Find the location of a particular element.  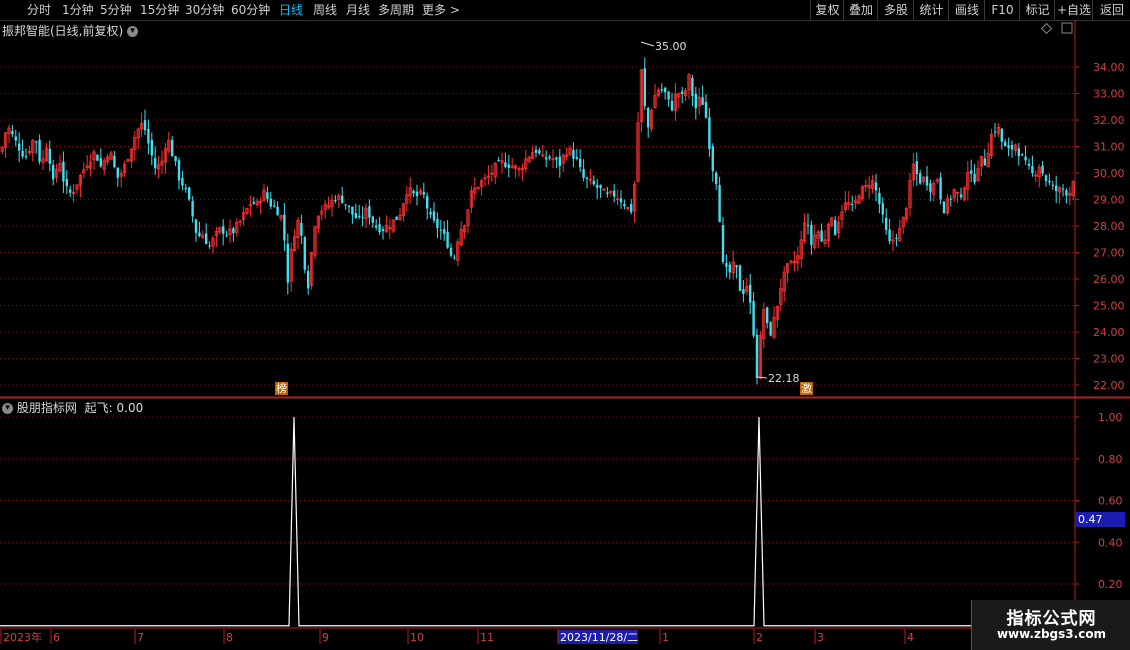

x-axis-label: 7 is located at coordinates (140, 637).